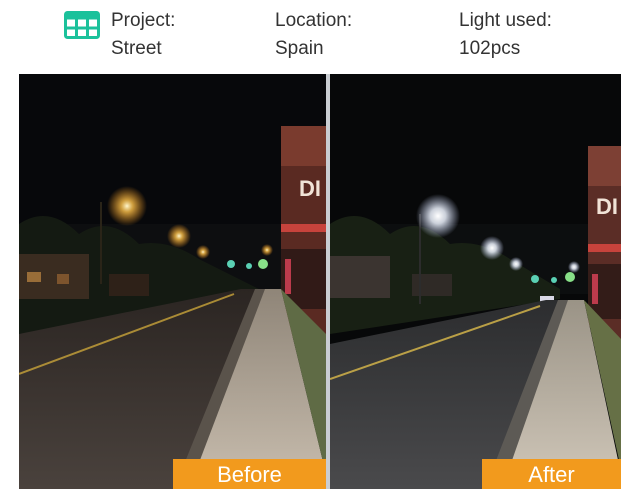  Describe the element at coordinates (490, 48) in the screenshot. I see `light-used-value: 102pcs` at that location.